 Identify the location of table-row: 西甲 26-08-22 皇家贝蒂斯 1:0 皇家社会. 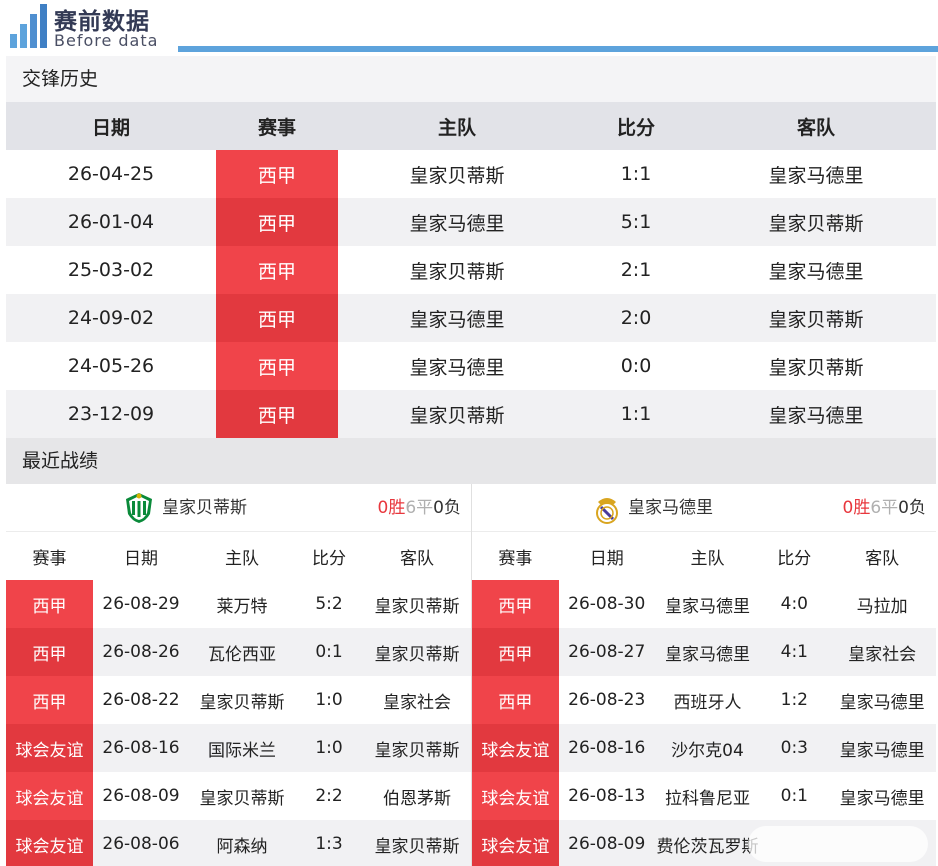
(238, 700).